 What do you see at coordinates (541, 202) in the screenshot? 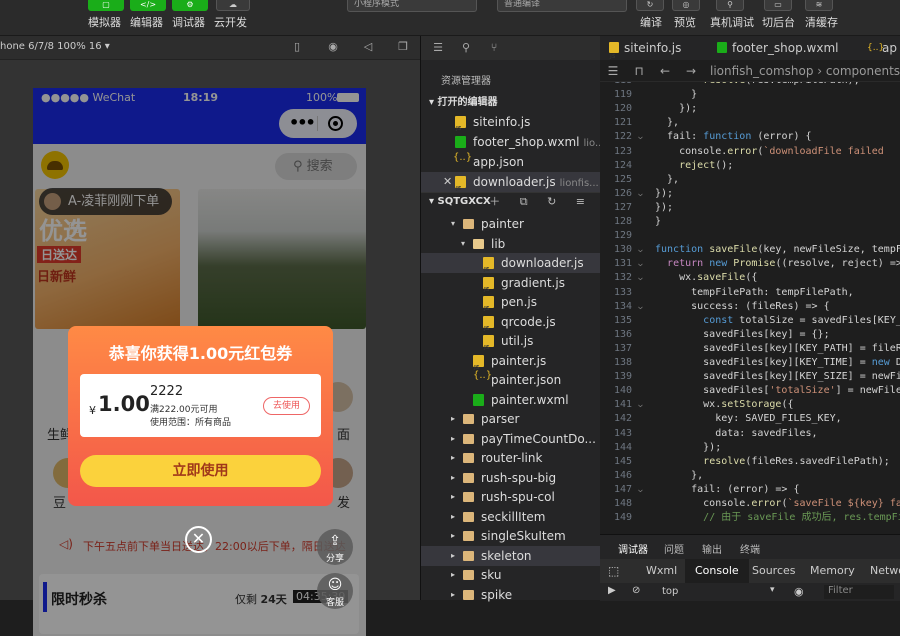
I see `project-actions: ＋ ⧉ ↻ ≡` at bounding box center [541, 202].